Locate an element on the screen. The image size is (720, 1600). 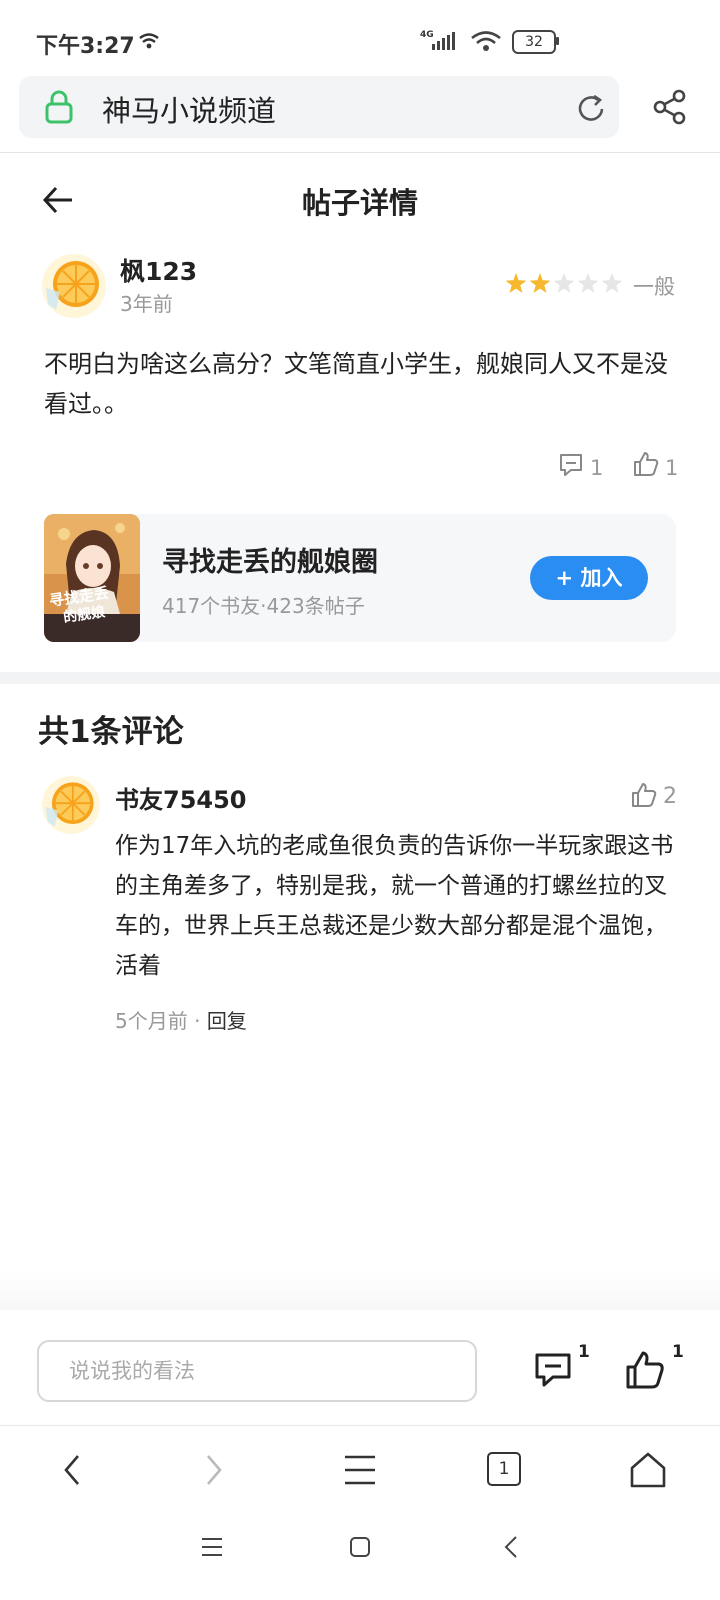
reply-button: 回复 is located at coordinates (227, 1021).